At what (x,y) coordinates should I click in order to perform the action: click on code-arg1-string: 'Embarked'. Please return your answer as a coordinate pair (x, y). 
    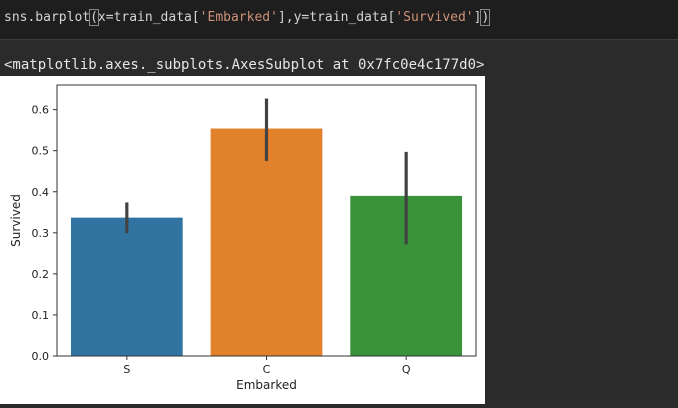
    Looking at the image, I should click on (238, 17).